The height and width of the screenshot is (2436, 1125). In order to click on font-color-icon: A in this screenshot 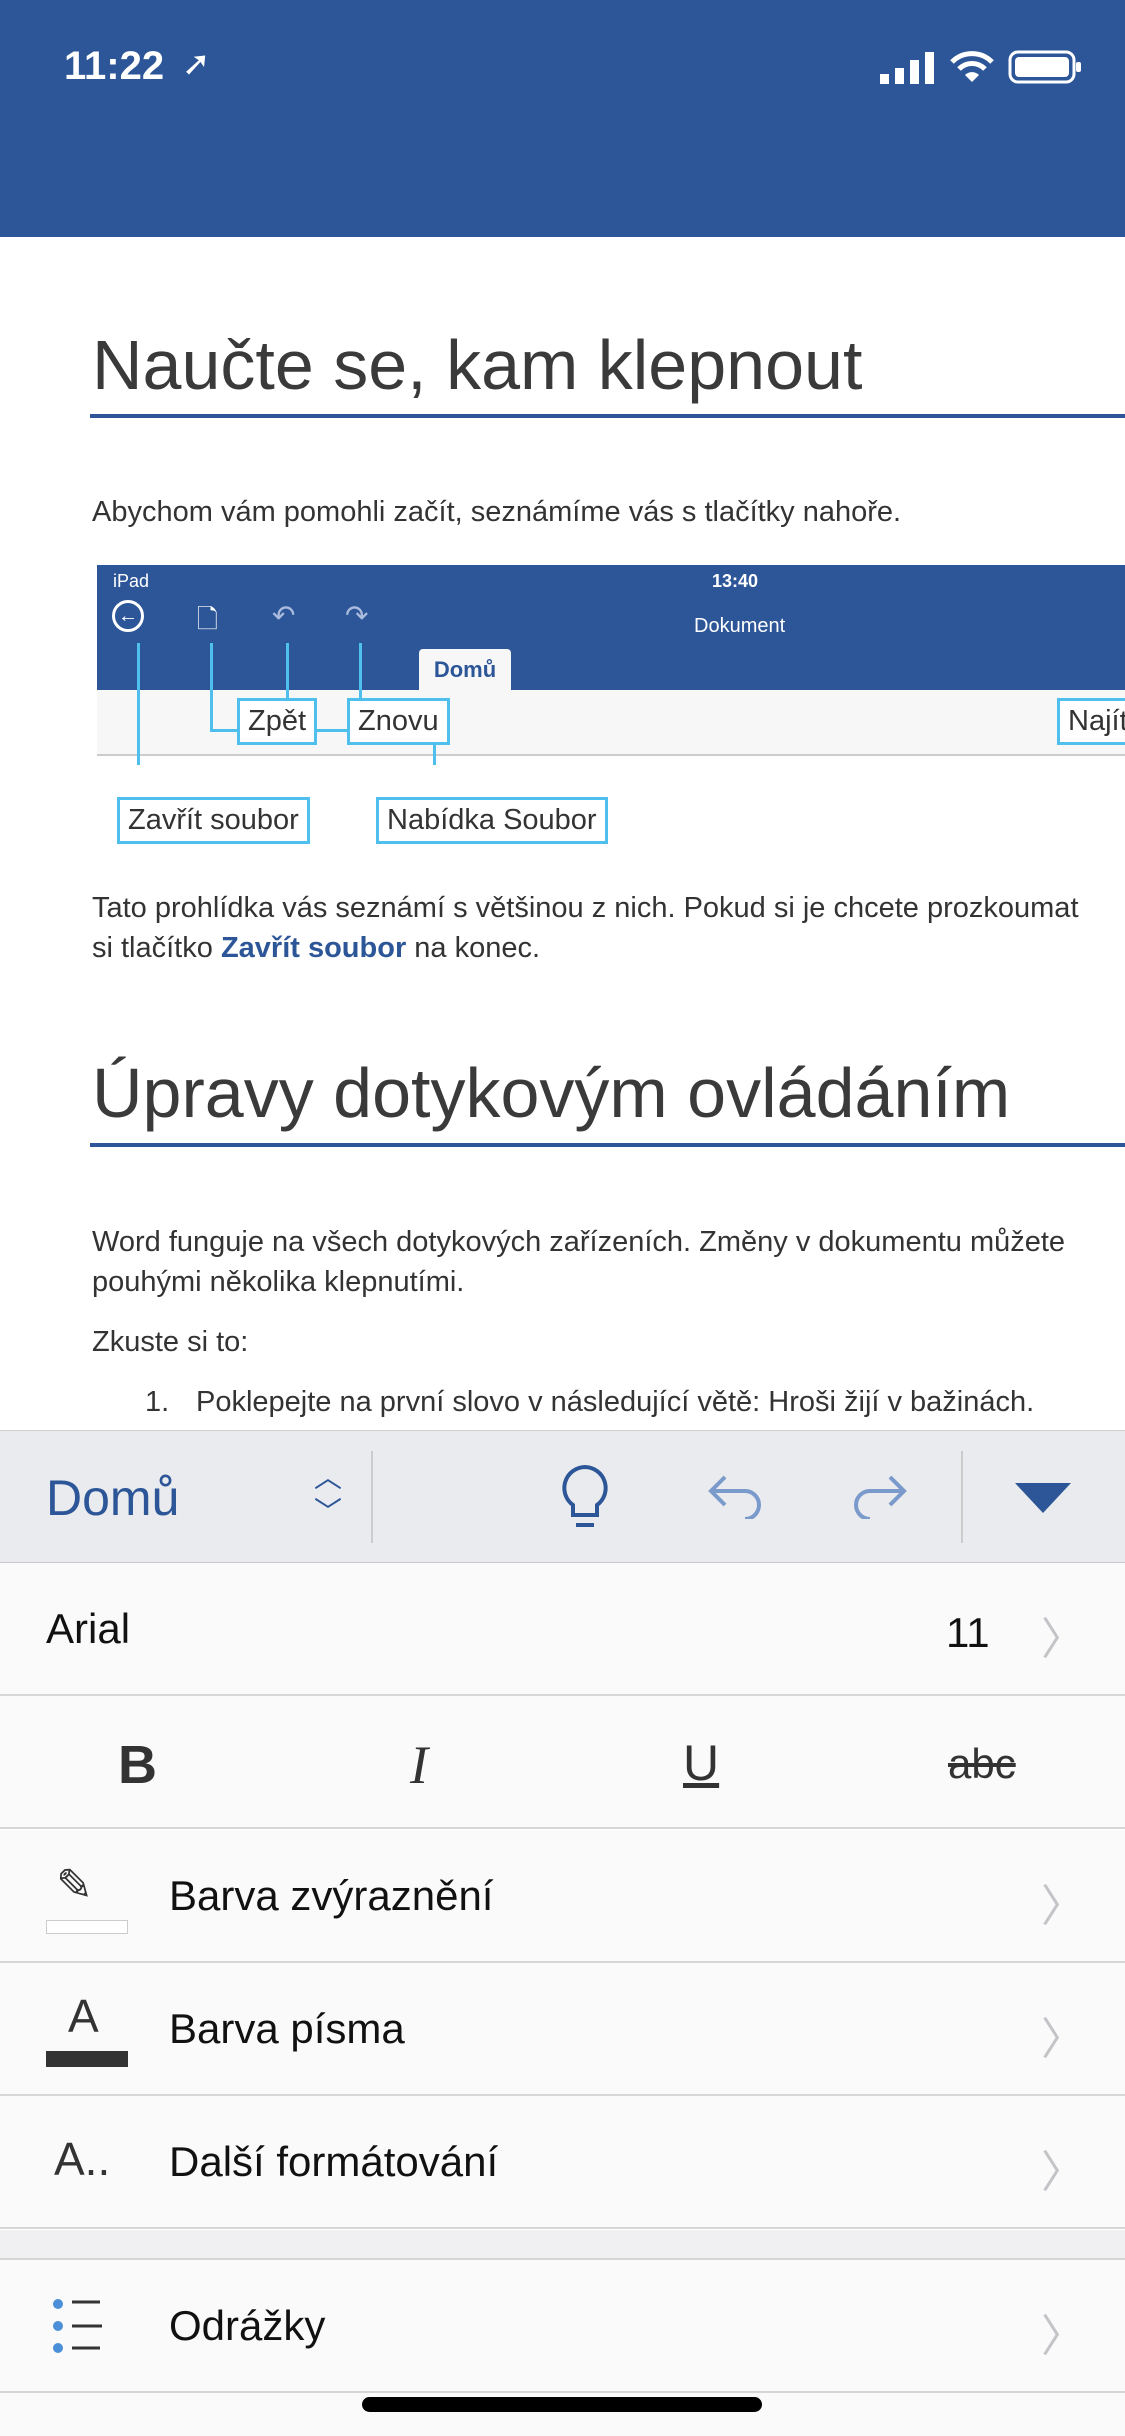, I will do `click(83, 2016)`.